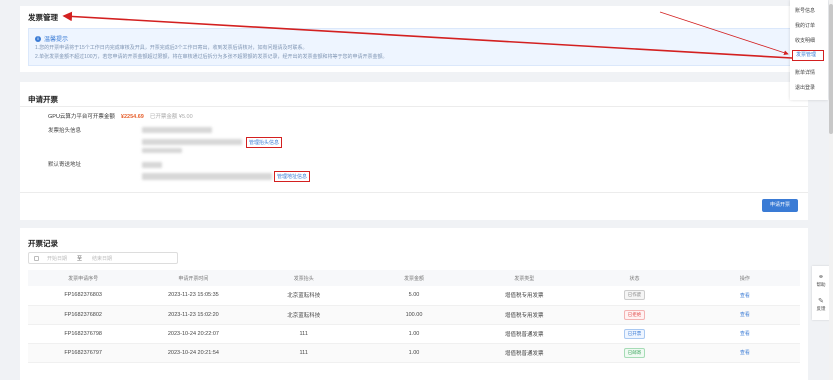 This screenshot has width=833, height=380. Describe the element at coordinates (56, 40) in the screenshot. I see `tips-title: 温馨提示` at that location.